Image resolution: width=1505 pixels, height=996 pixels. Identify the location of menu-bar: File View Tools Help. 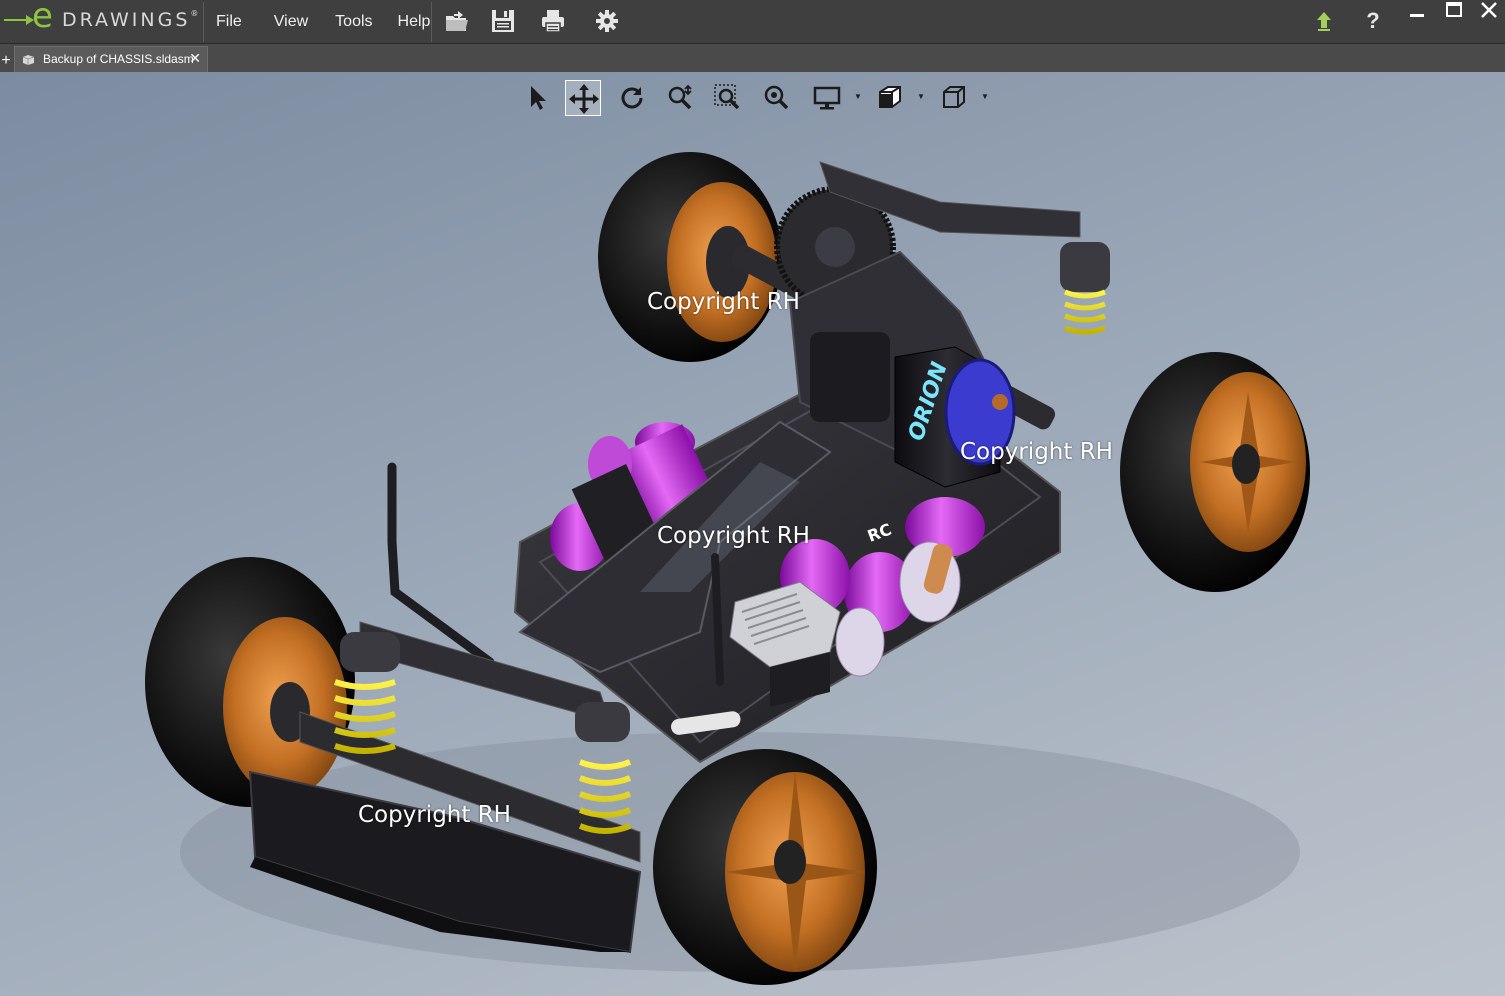
(324, 21).